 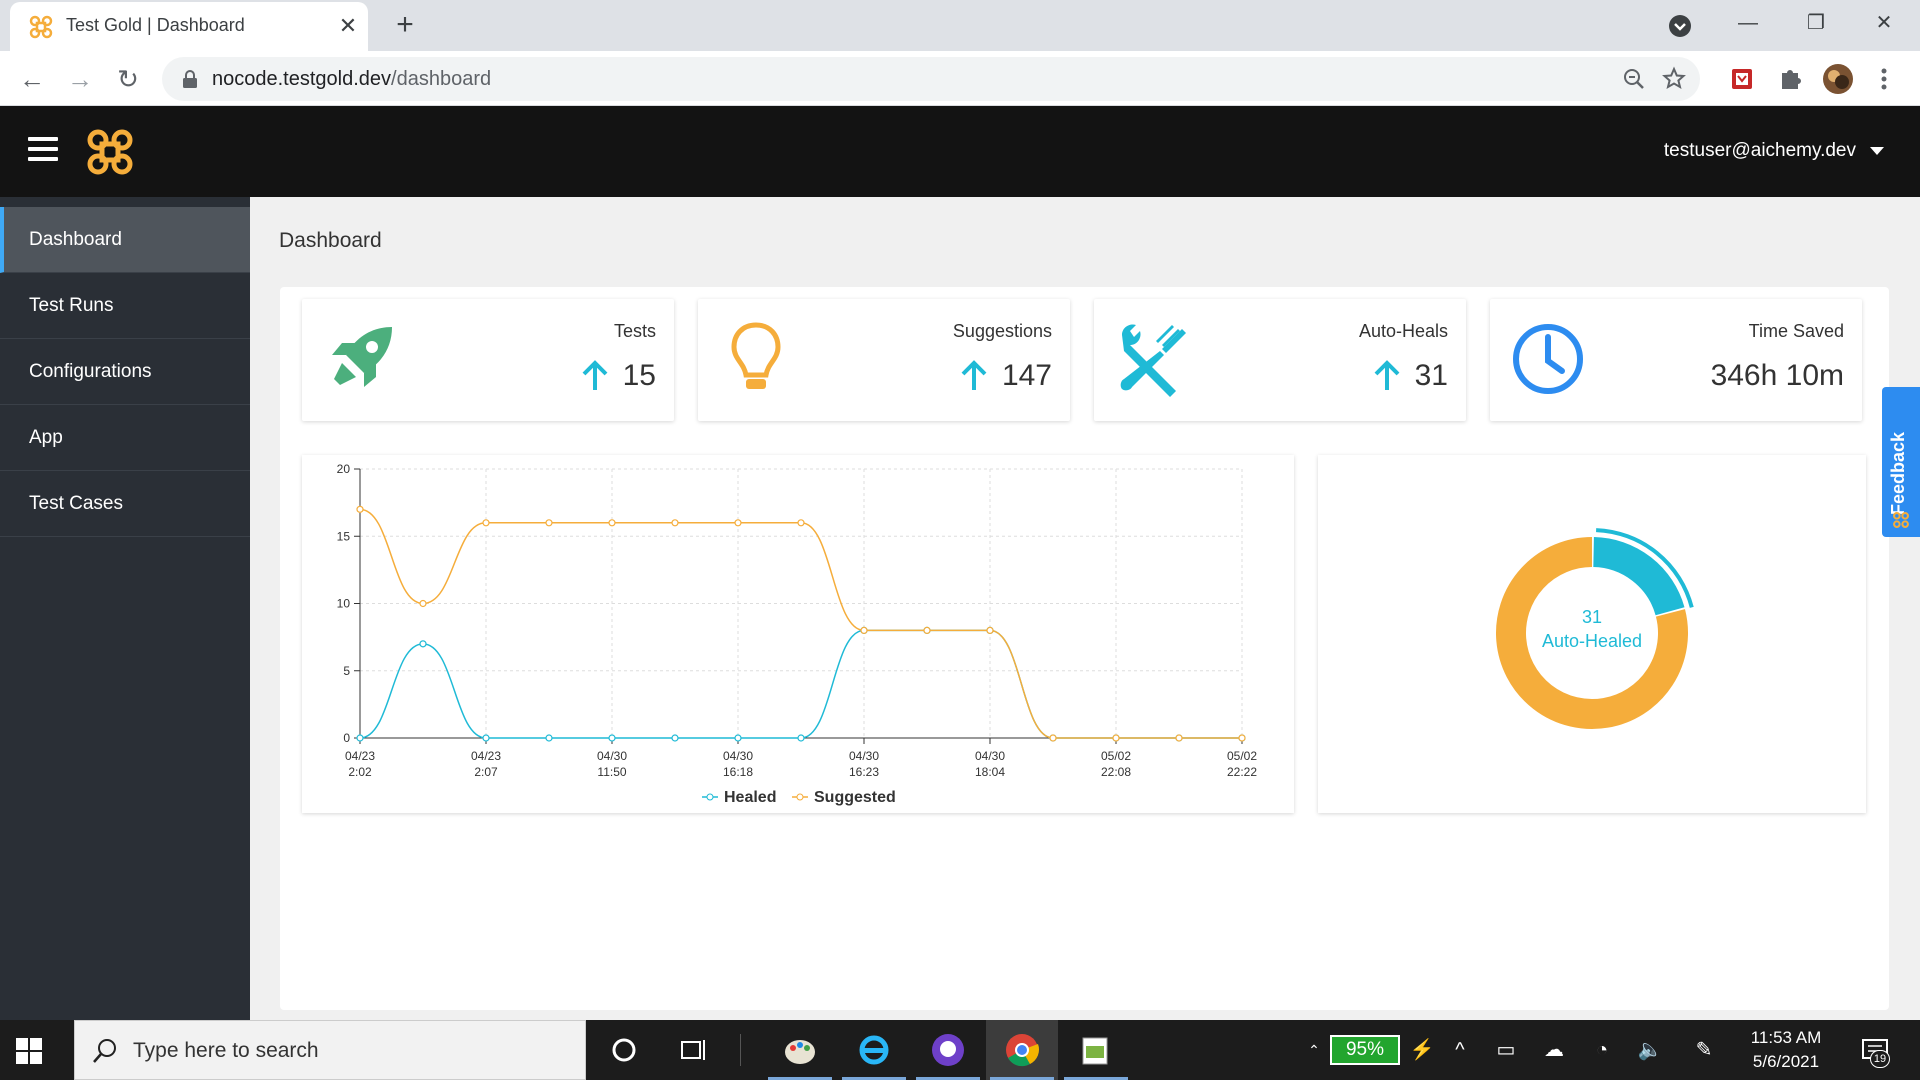 I want to click on sidebar-item-app: App, so click(x=125, y=438).